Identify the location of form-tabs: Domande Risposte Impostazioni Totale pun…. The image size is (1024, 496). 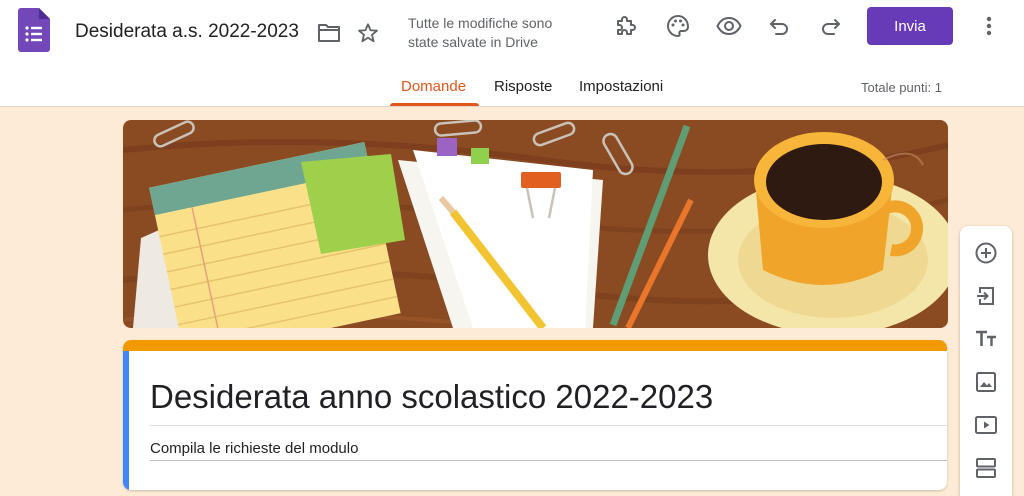
(512, 86).